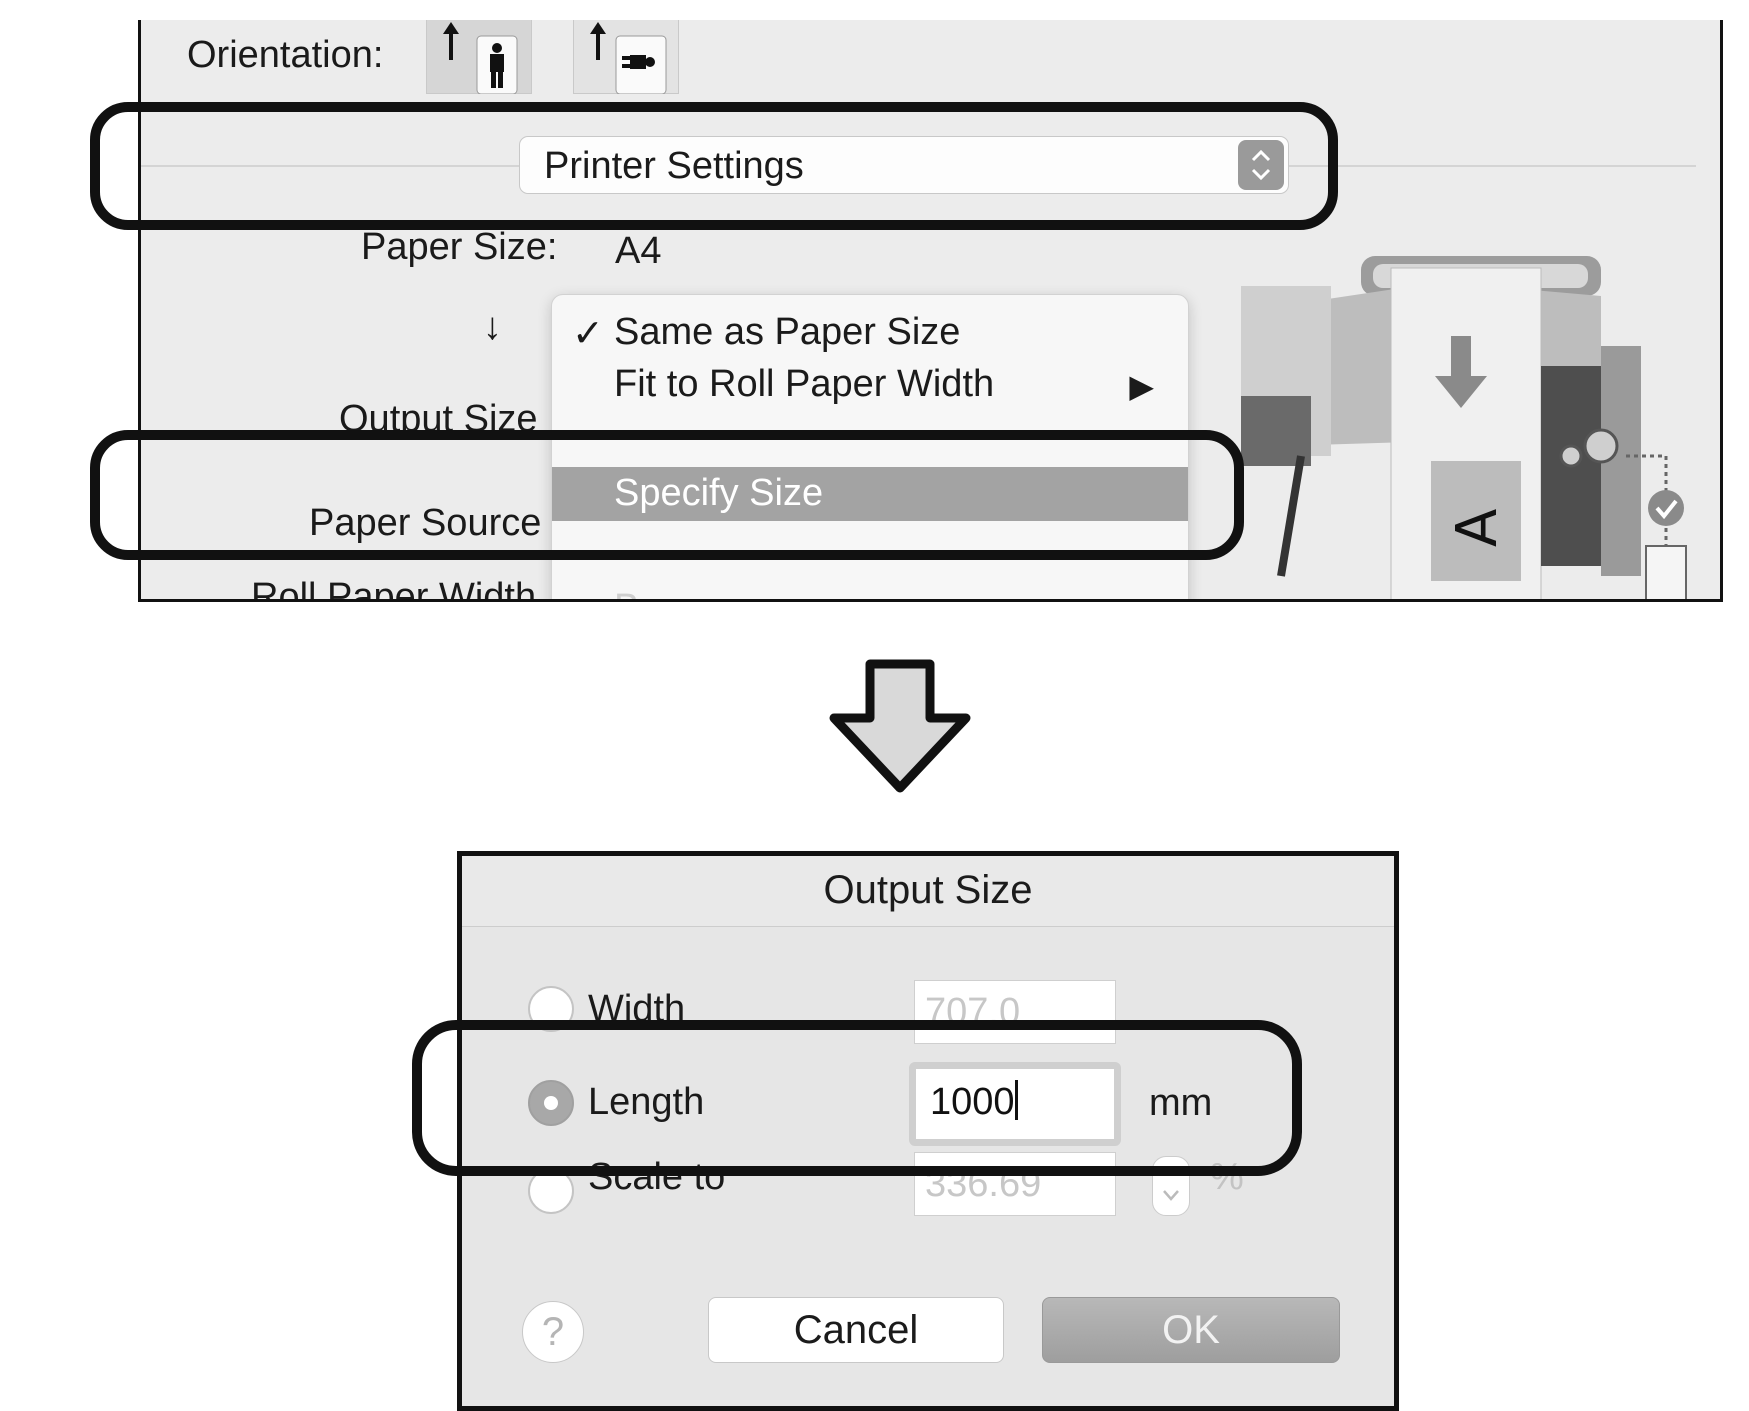  Describe the element at coordinates (492, 327) in the screenshot. I see `down-arrow-icon: ↓` at that location.